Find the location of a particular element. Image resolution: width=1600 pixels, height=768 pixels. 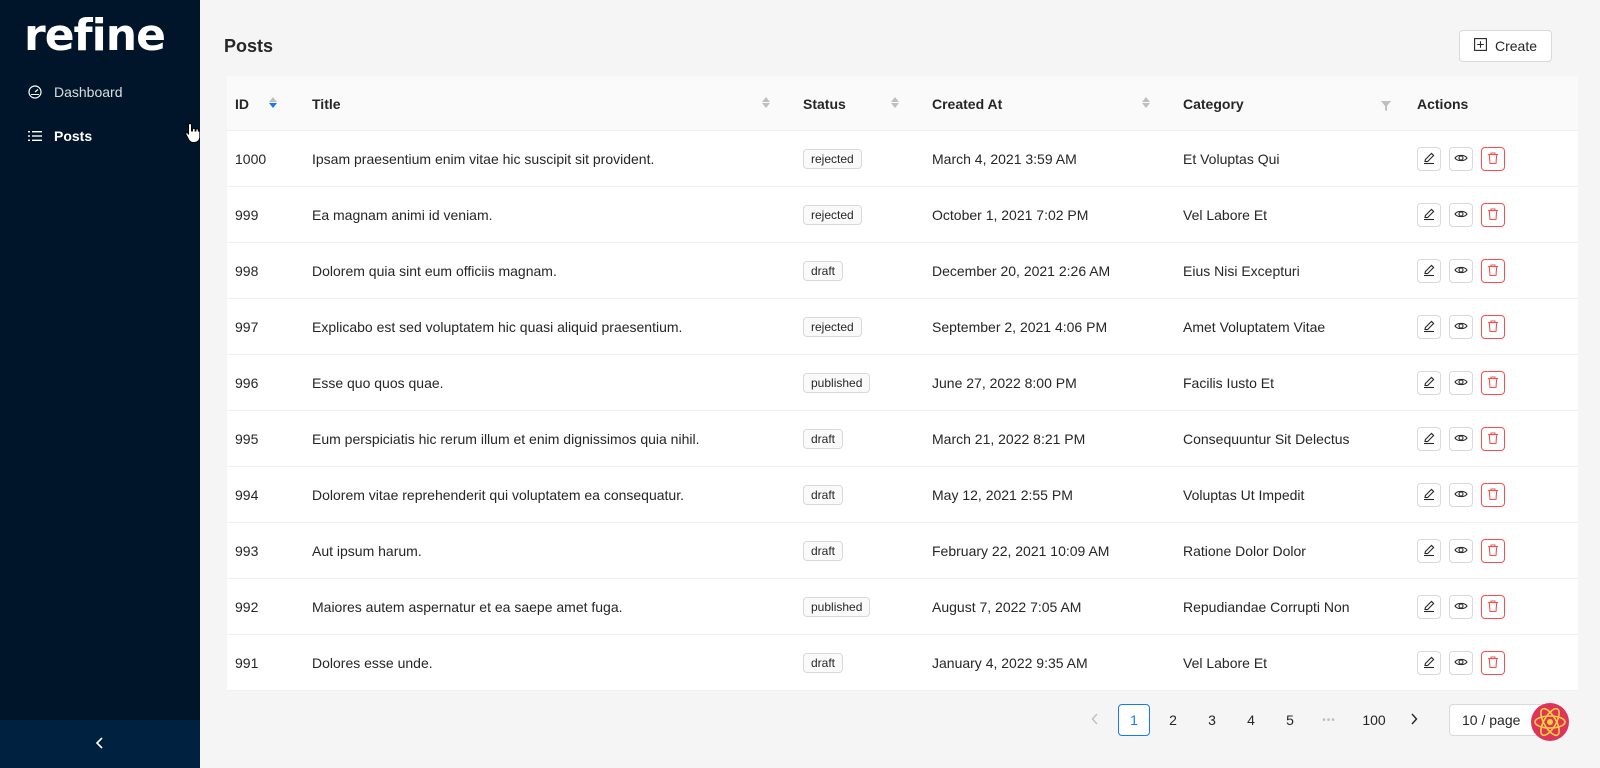

category-text: Ratione Dolor Dolor is located at coordinates (1244, 551).